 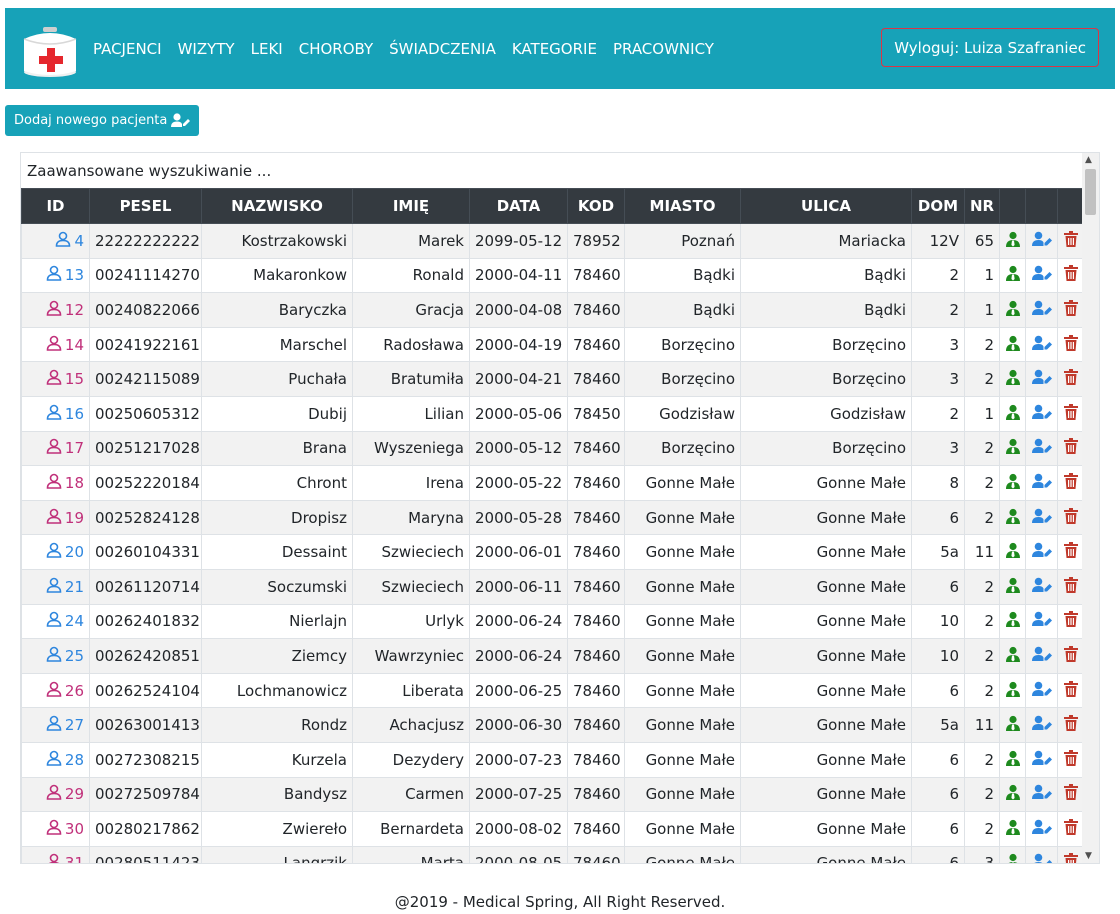 I want to click on patient-id-link: 26, so click(x=65, y=691).